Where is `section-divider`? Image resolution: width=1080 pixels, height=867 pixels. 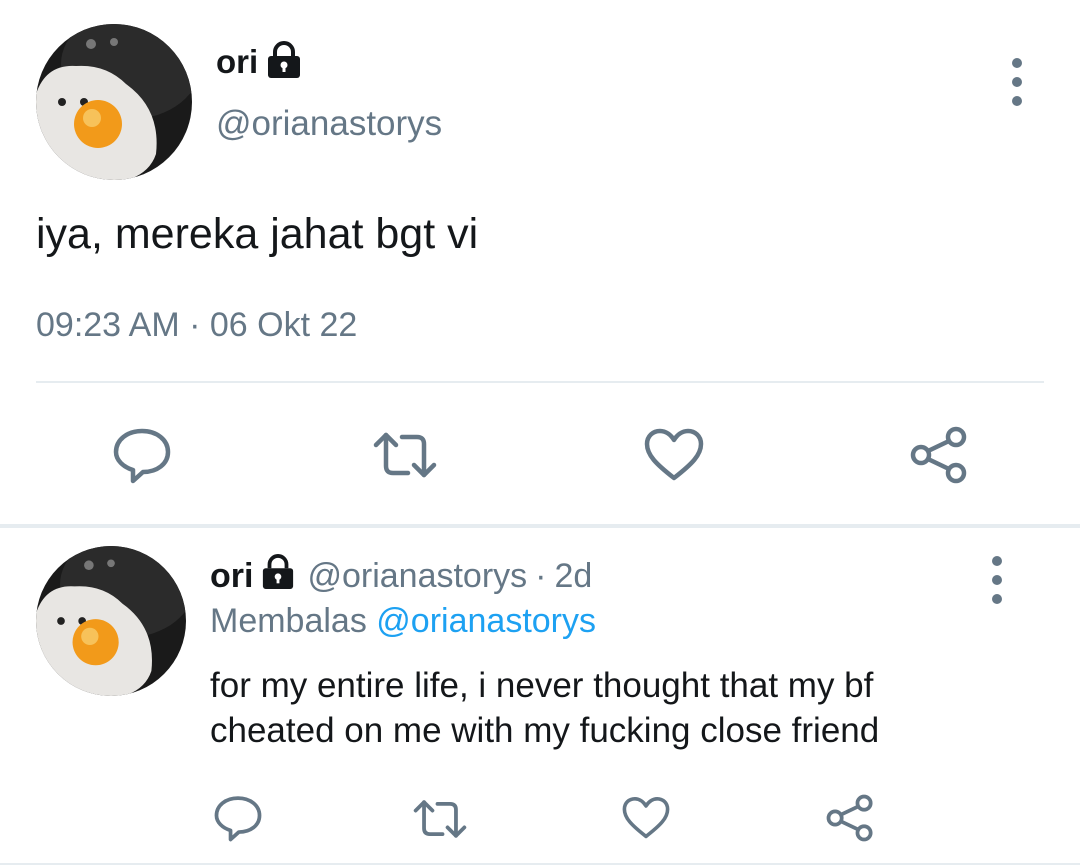 section-divider is located at coordinates (540, 526).